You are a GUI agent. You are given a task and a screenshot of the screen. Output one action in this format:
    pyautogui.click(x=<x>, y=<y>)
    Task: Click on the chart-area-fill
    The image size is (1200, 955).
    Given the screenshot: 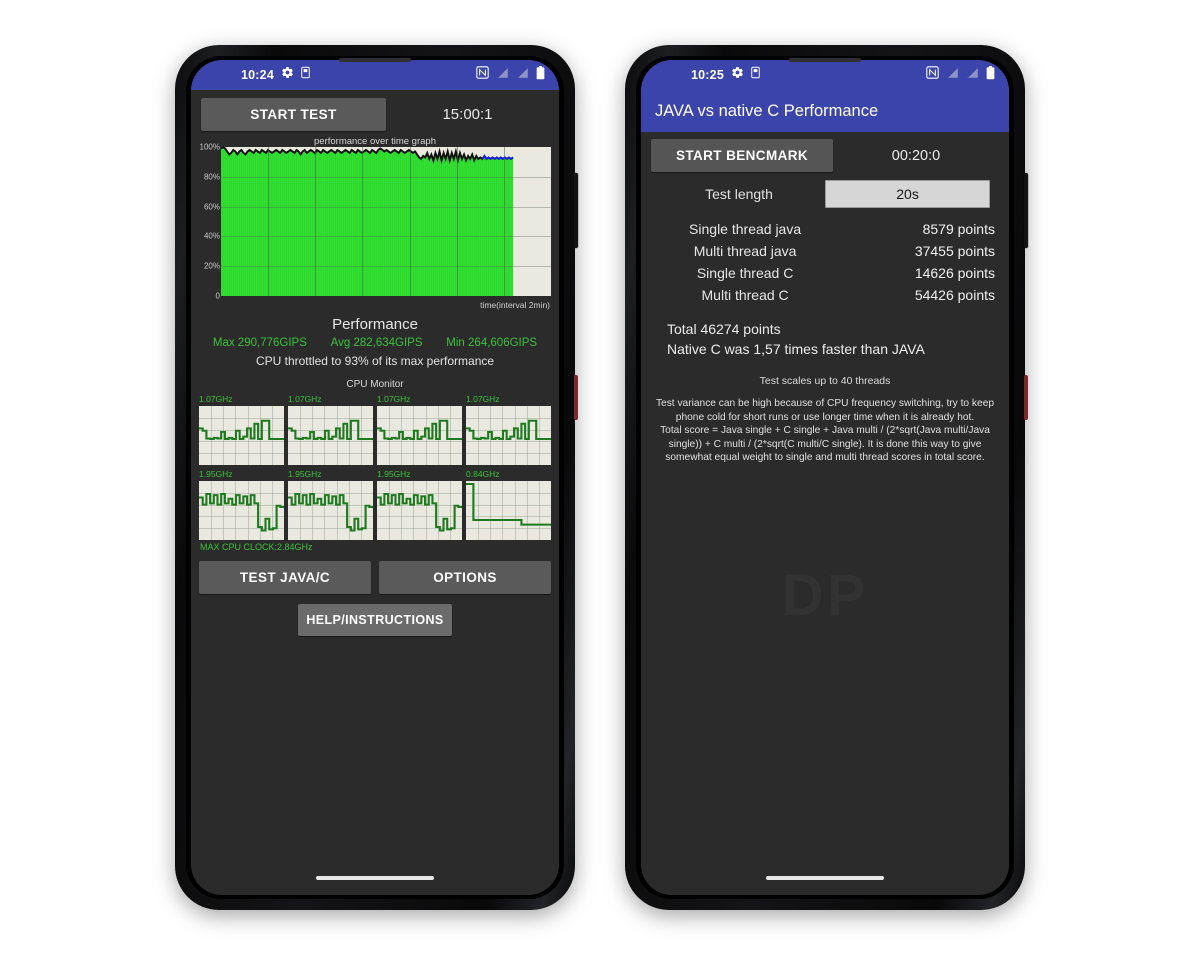 What is the action you would take?
    pyautogui.click(x=367, y=221)
    